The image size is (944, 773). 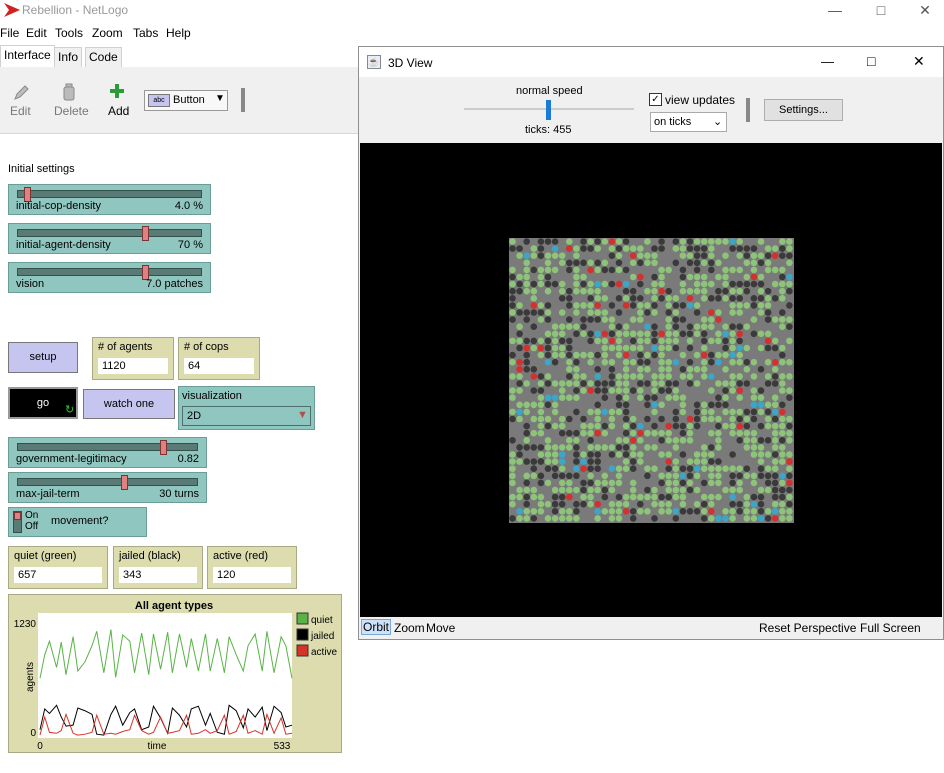 I want to click on setup-button: setup, so click(x=43, y=357).